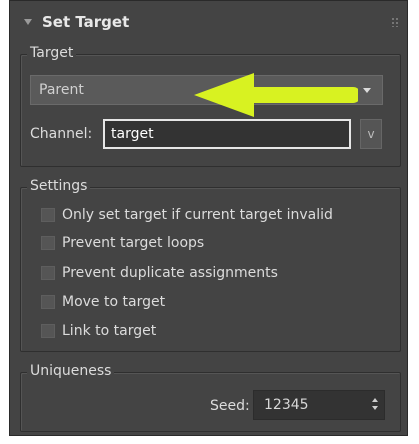 The height and width of the screenshot is (444, 419). Describe the element at coordinates (71, 371) in the screenshot. I see `uniqueness-group-title: Uniqueness` at that location.